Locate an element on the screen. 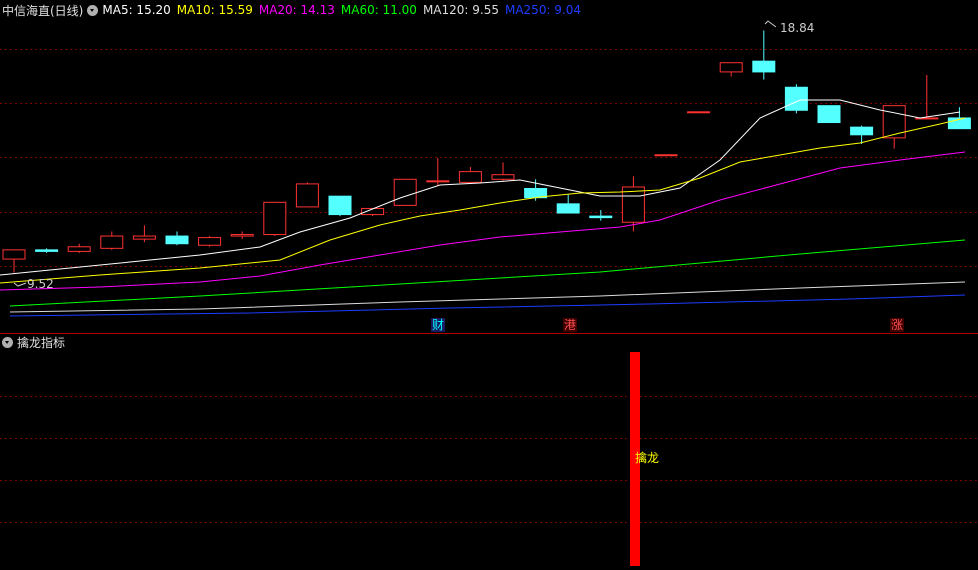 The width and height of the screenshot is (978, 570). ma250-label: MA250: 9.04 is located at coordinates (543, 10).